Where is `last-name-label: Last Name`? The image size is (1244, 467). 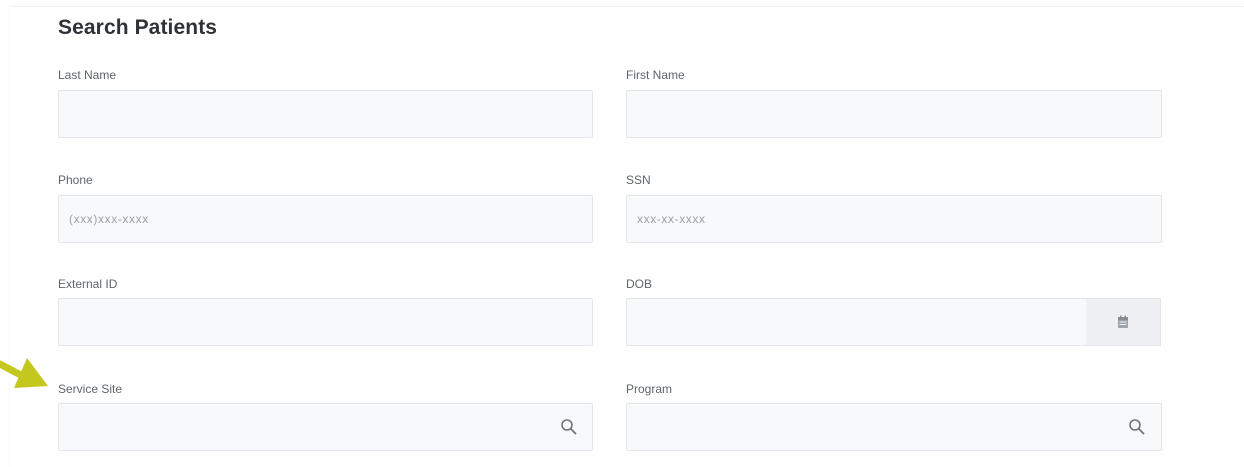 last-name-label: Last Name is located at coordinates (87, 75).